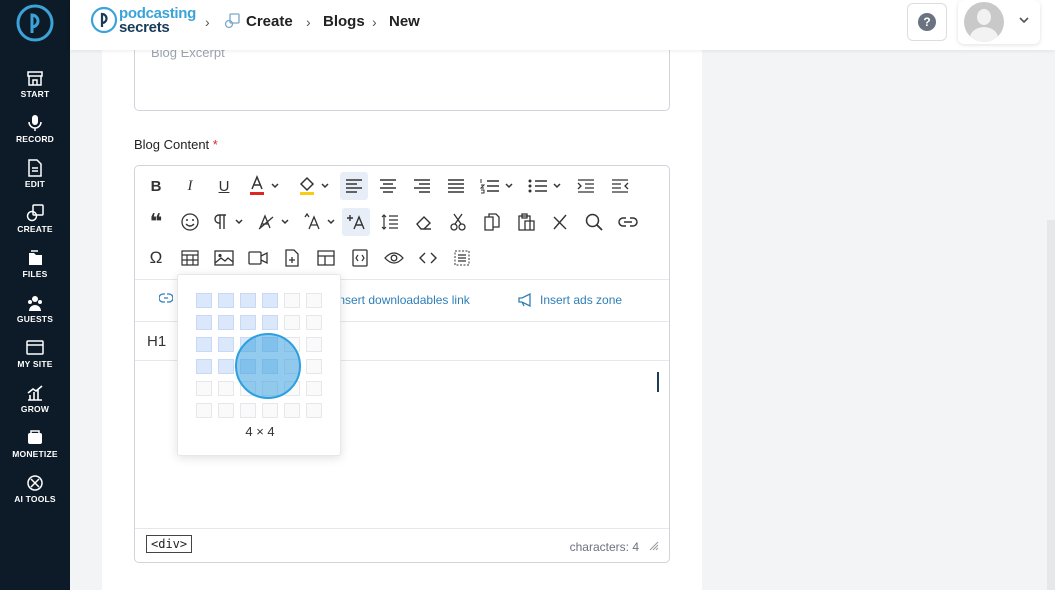  I want to click on sidebar-item-edit: EDIT, so click(35, 175).